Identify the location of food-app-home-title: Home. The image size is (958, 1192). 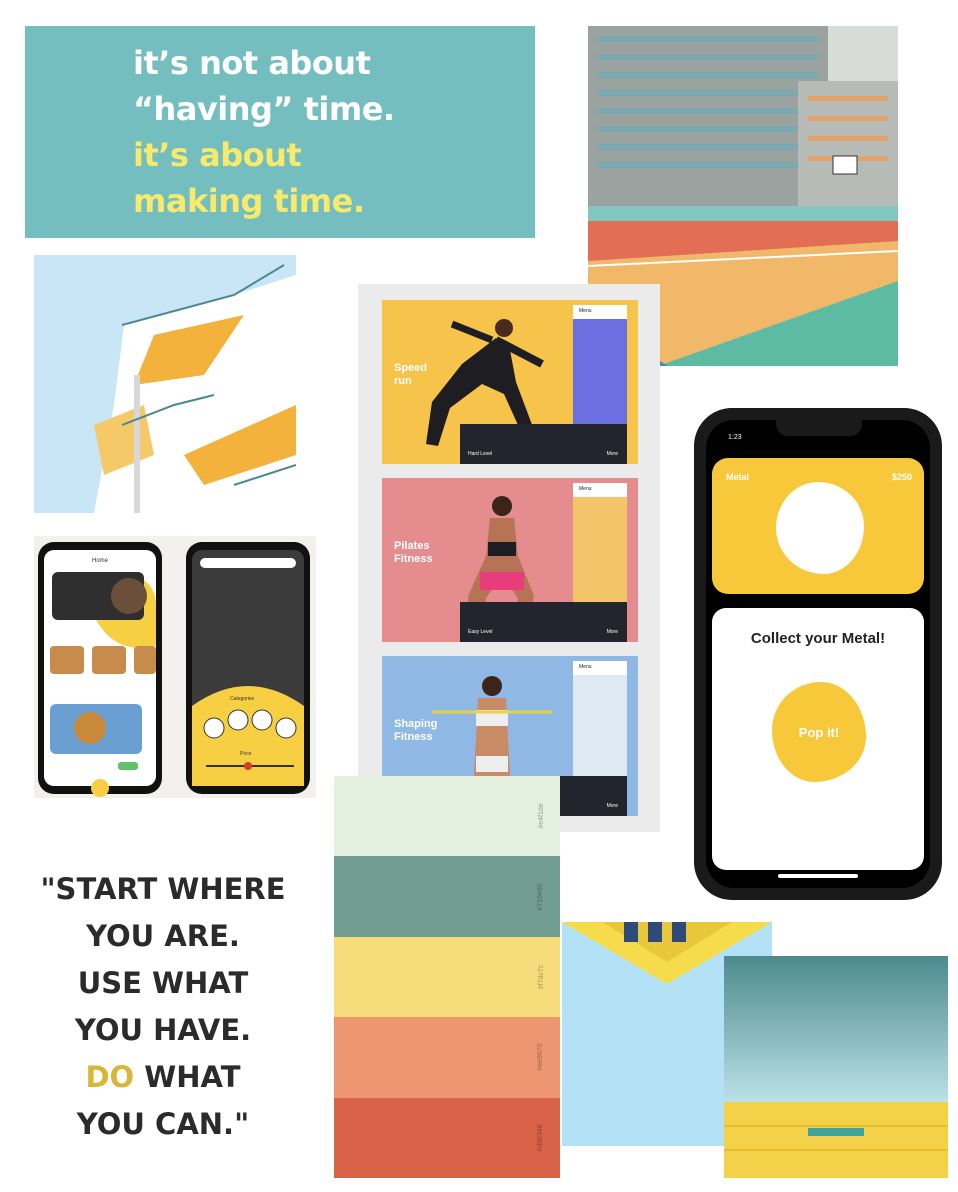
(100, 561).